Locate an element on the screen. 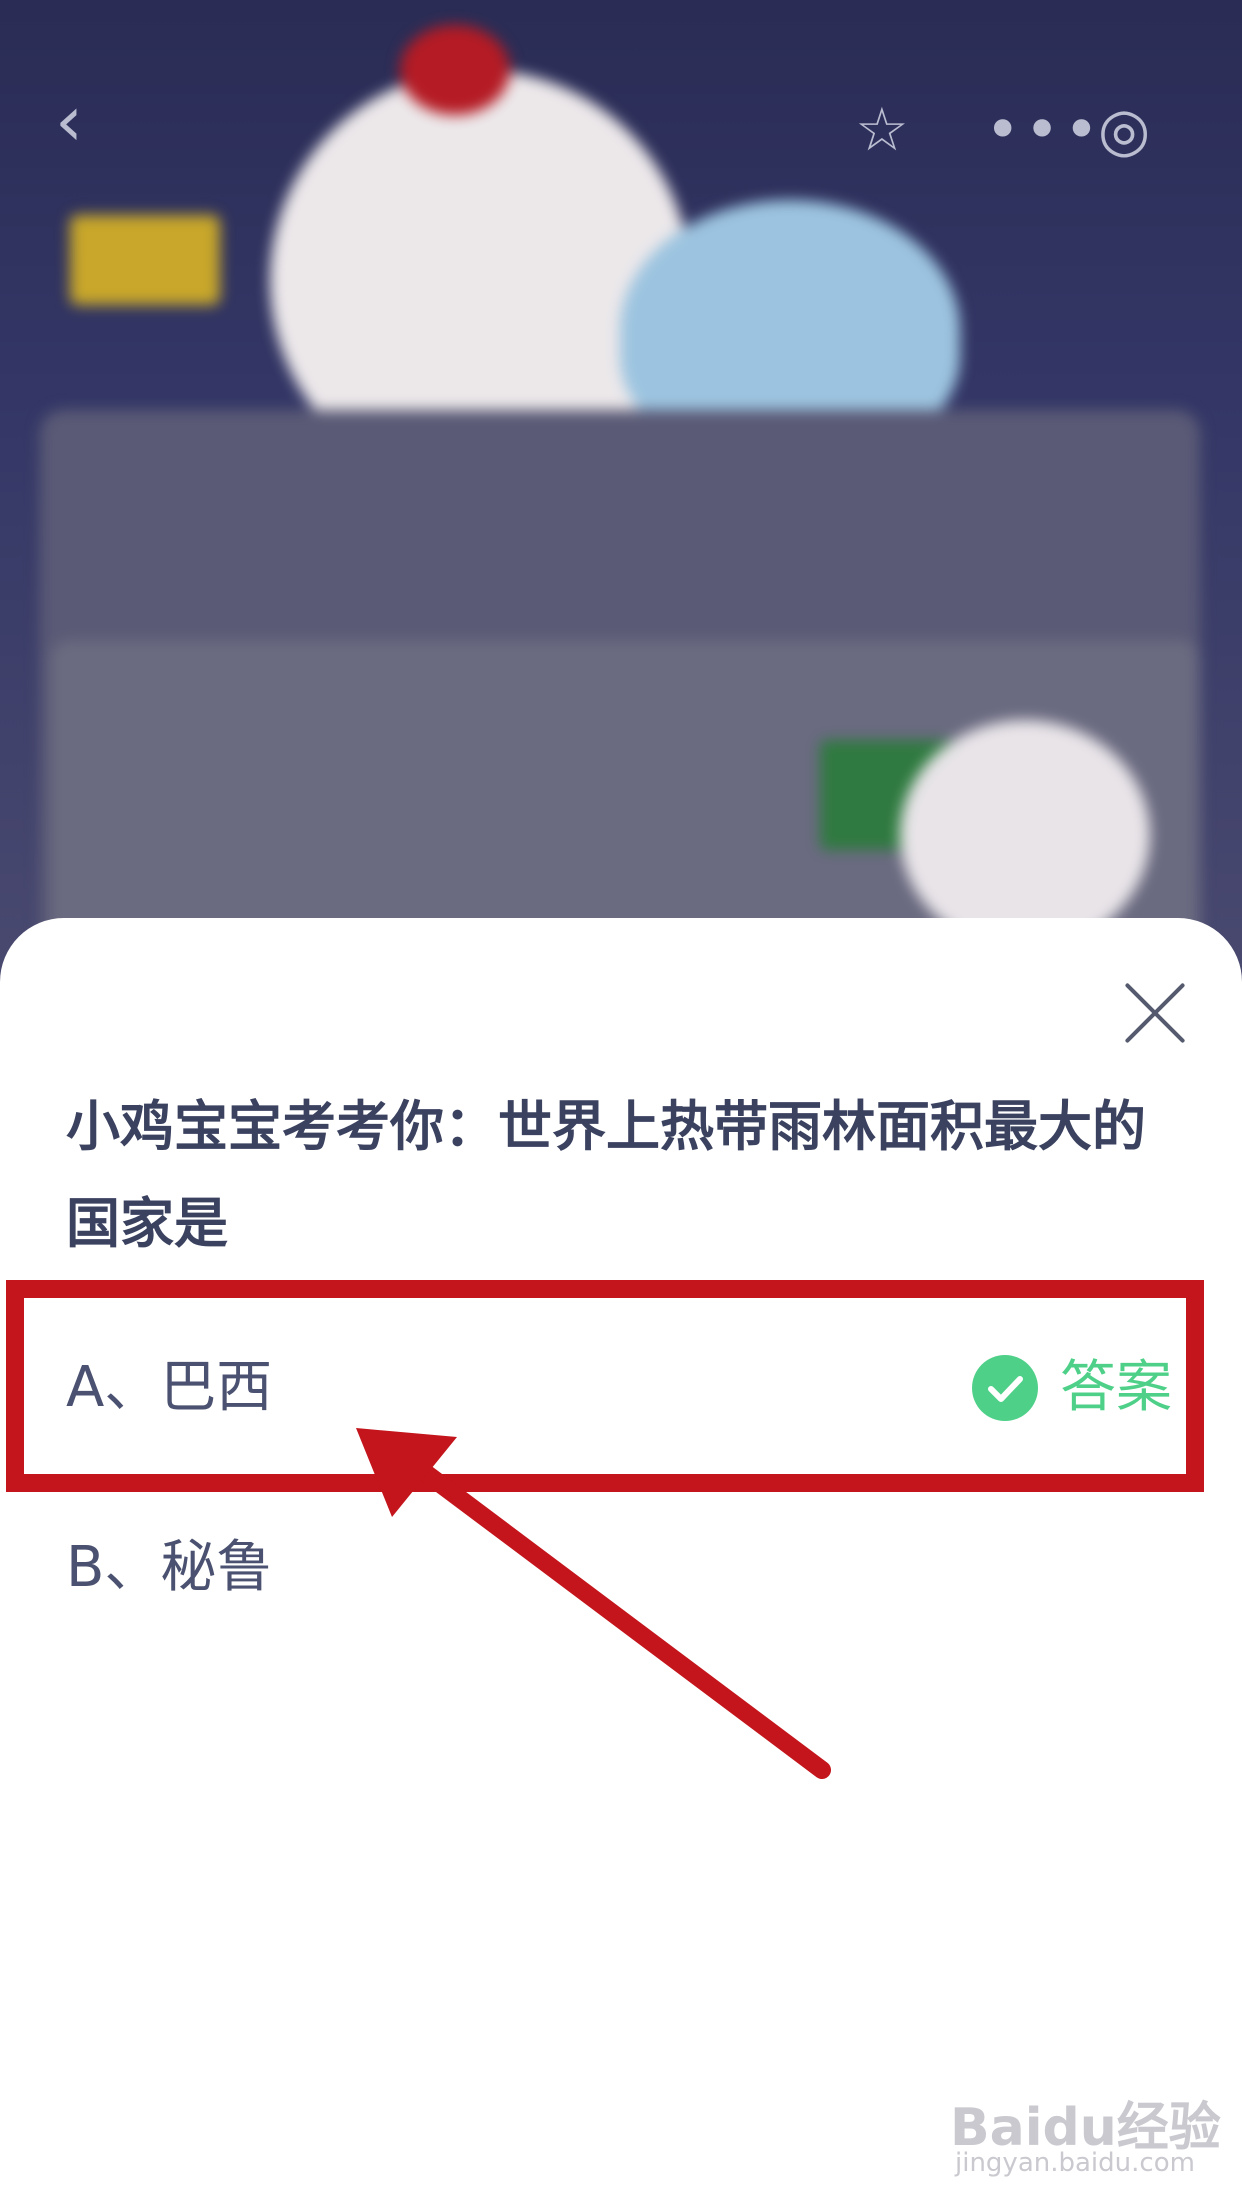 This screenshot has width=1242, height=2208. baidu-watermark-url: jingyan.baidu.com is located at coordinates (1075, 2163).